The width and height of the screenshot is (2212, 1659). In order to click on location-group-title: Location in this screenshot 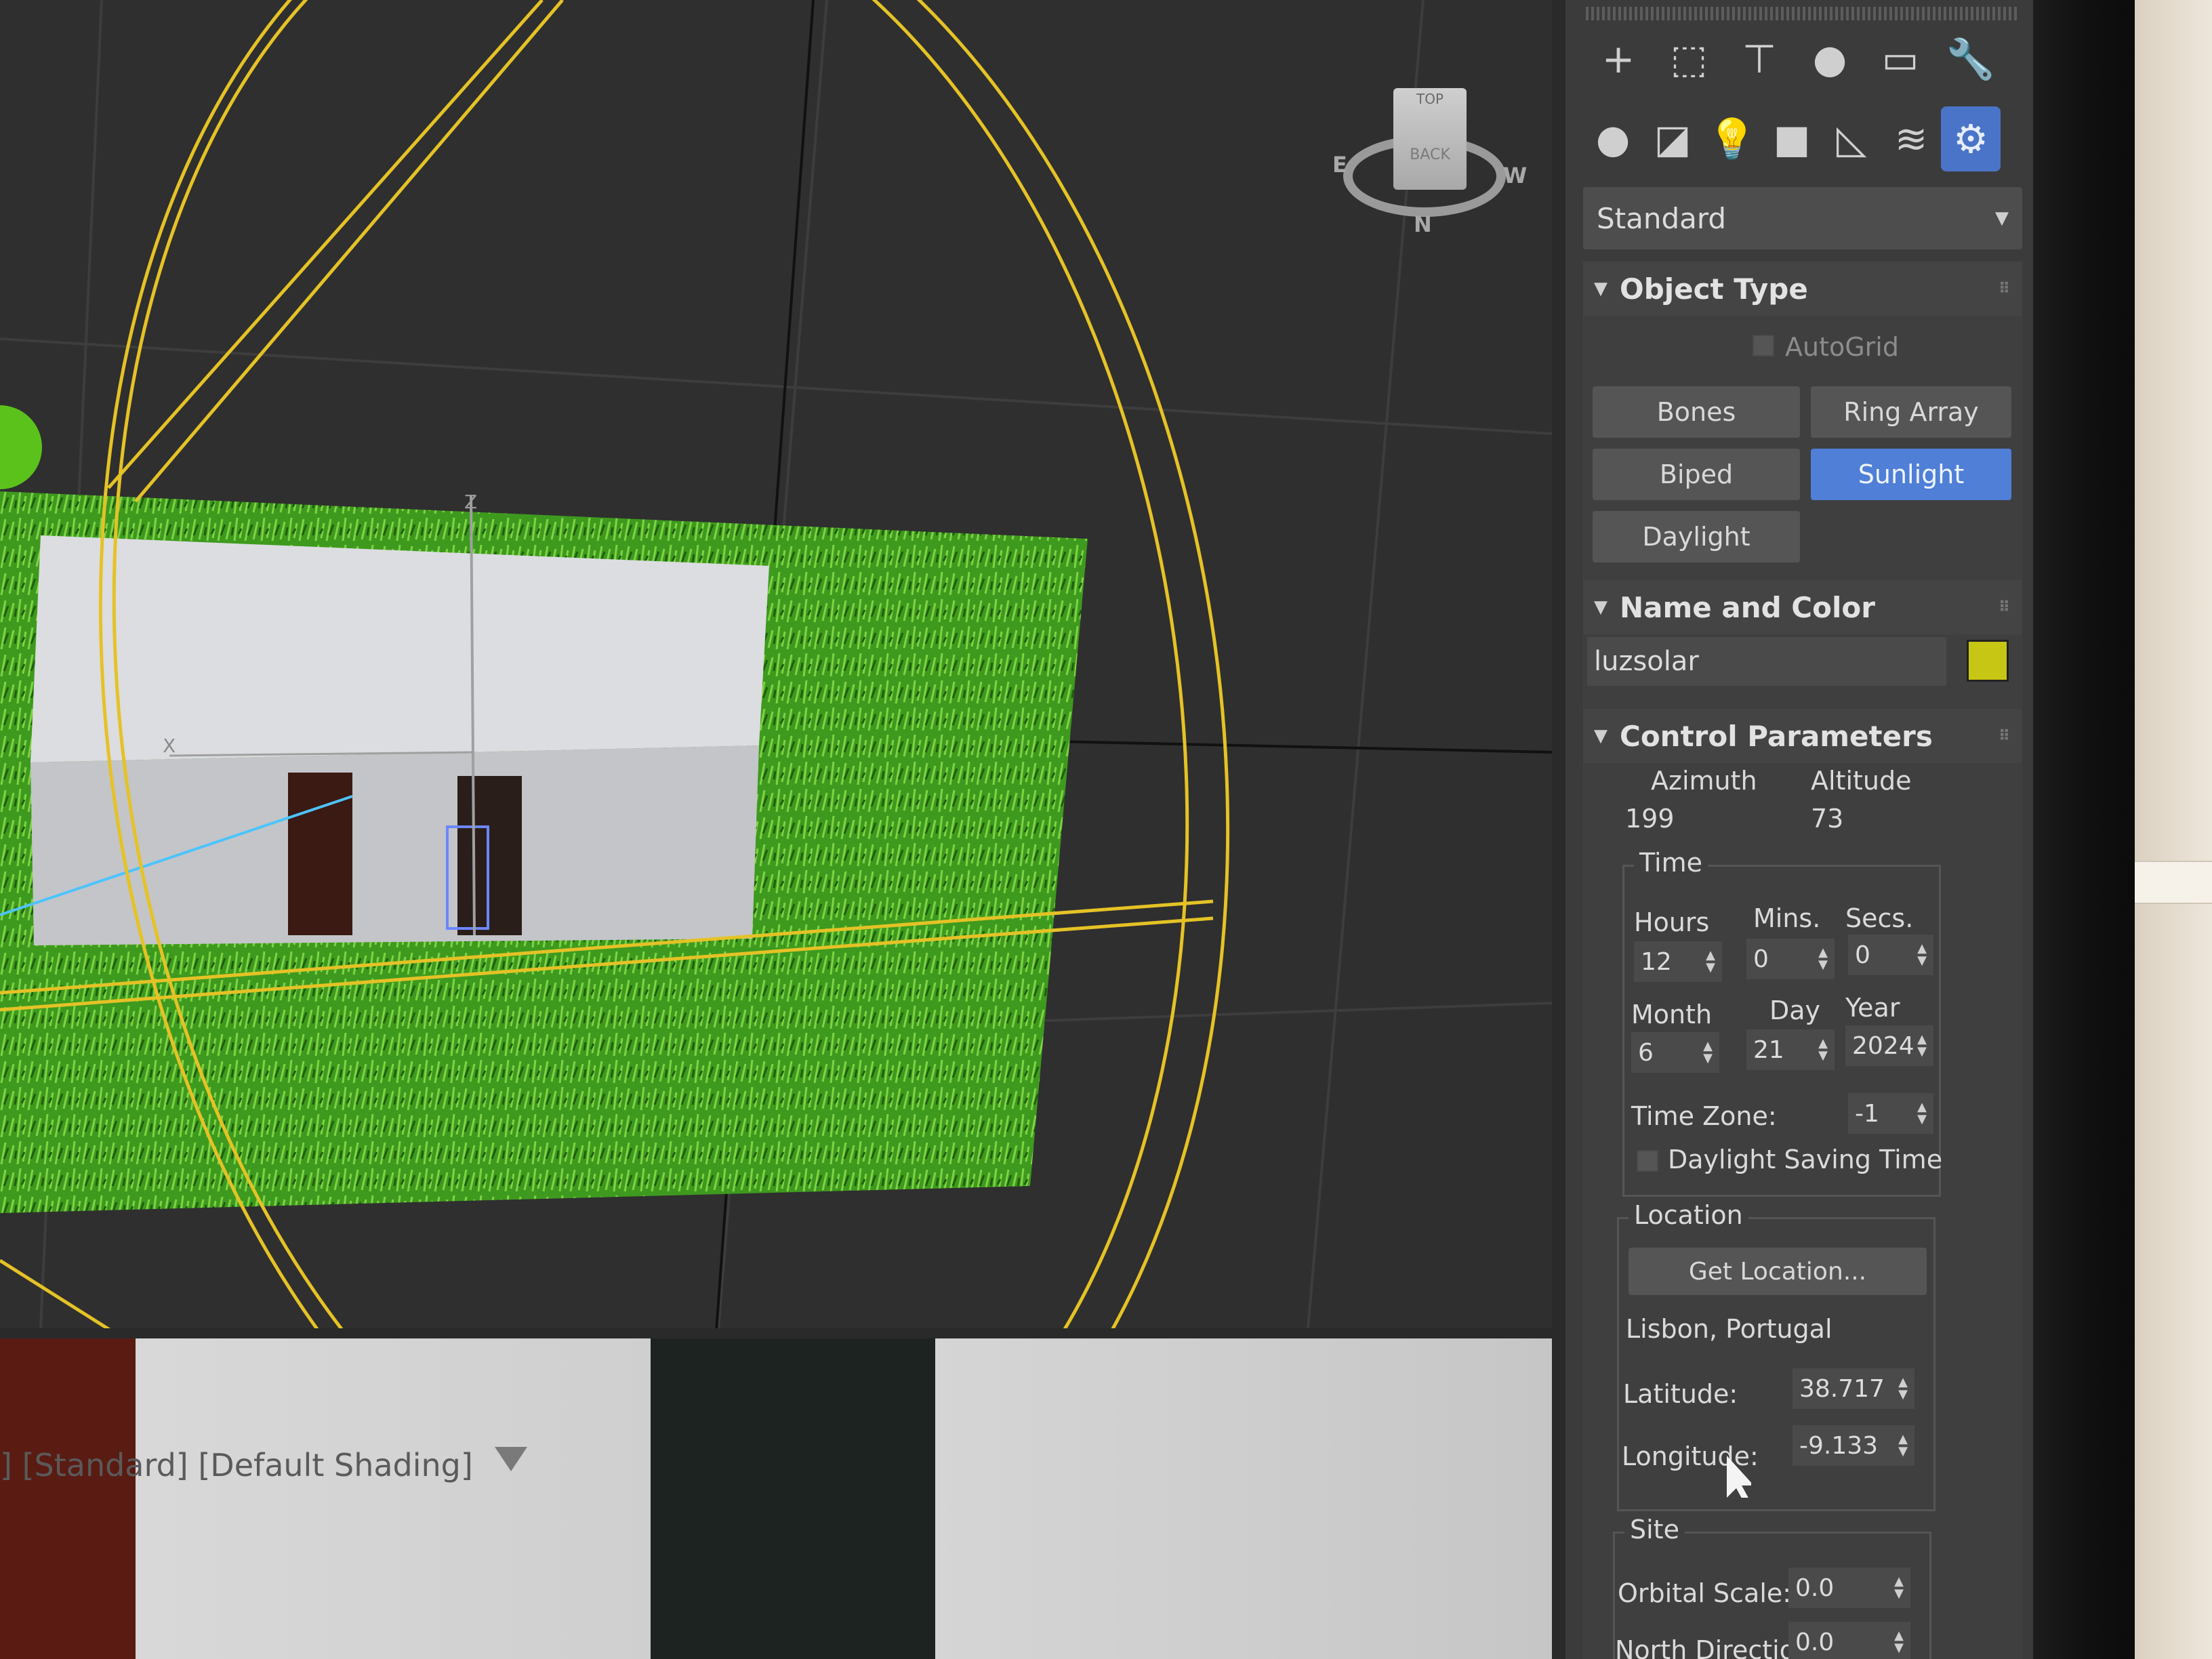, I will do `click(1688, 1215)`.